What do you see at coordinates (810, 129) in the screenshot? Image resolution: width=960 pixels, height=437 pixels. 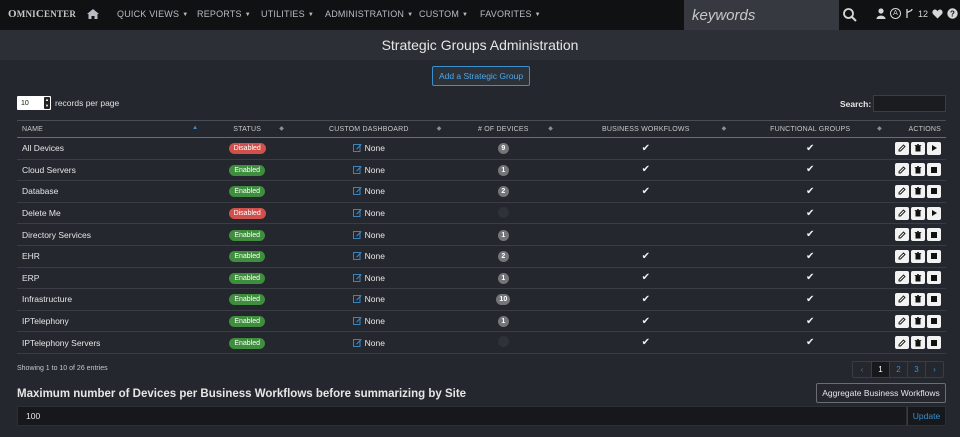 I see `col-header-functional-groups: FUNCTIONAL GROUPS ◆` at bounding box center [810, 129].